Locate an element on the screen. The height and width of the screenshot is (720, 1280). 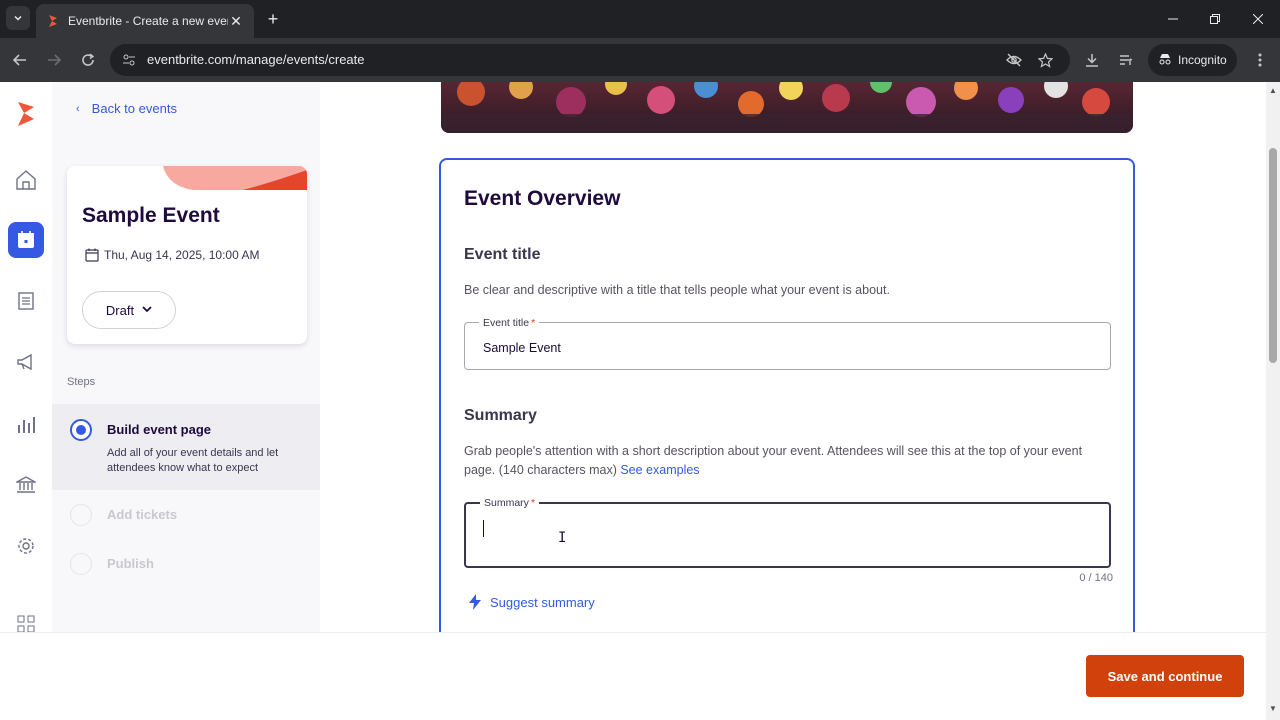
incognito-label: Incognito is located at coordinates (1202, 60).